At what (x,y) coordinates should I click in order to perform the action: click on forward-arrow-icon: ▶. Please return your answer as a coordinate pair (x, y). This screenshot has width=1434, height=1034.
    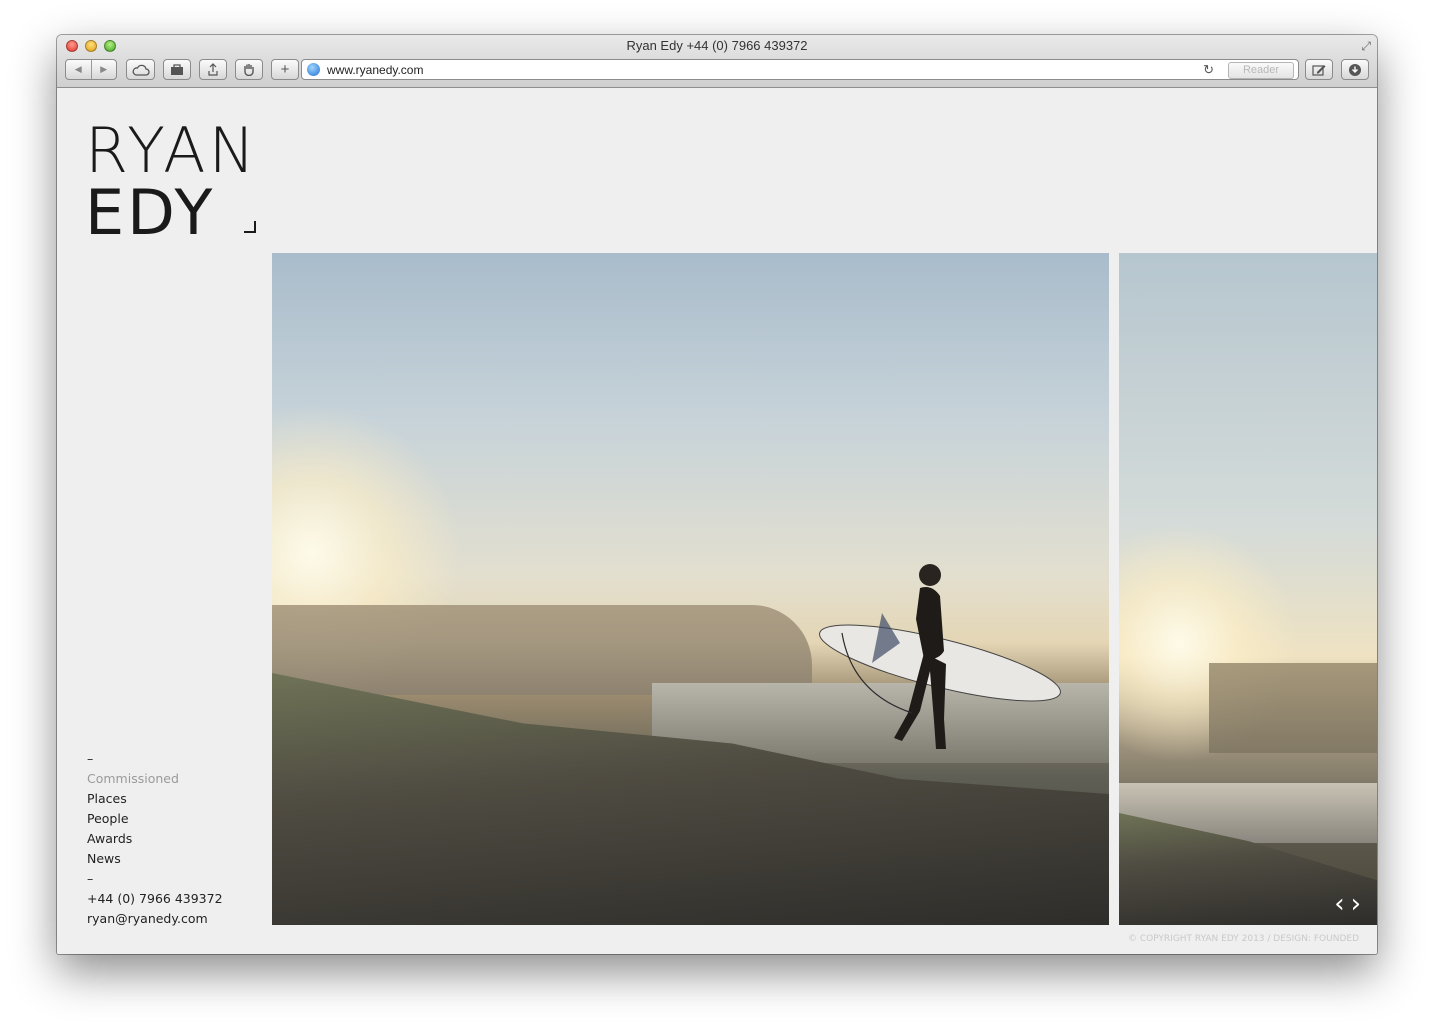
    Looking at the image, I should click on (104, 69).